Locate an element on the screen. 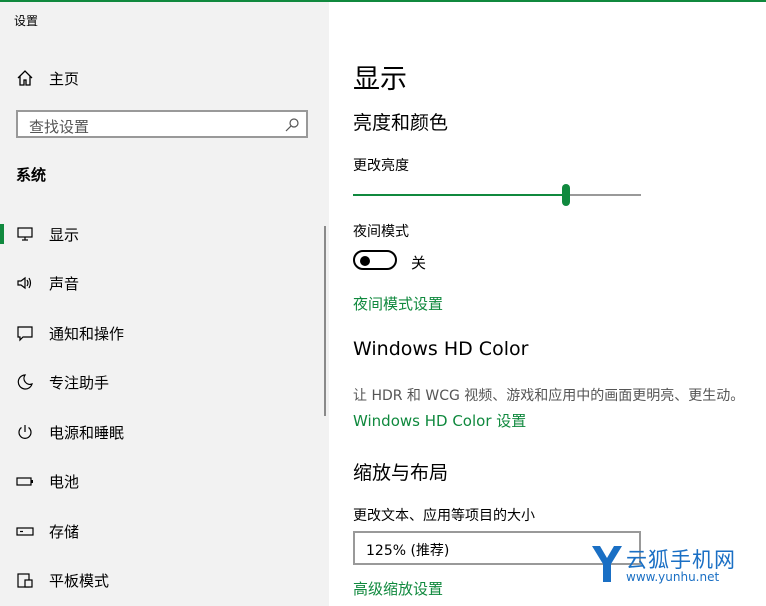  night-light-label: 夜间模式 is located at coordinates (381, 232).